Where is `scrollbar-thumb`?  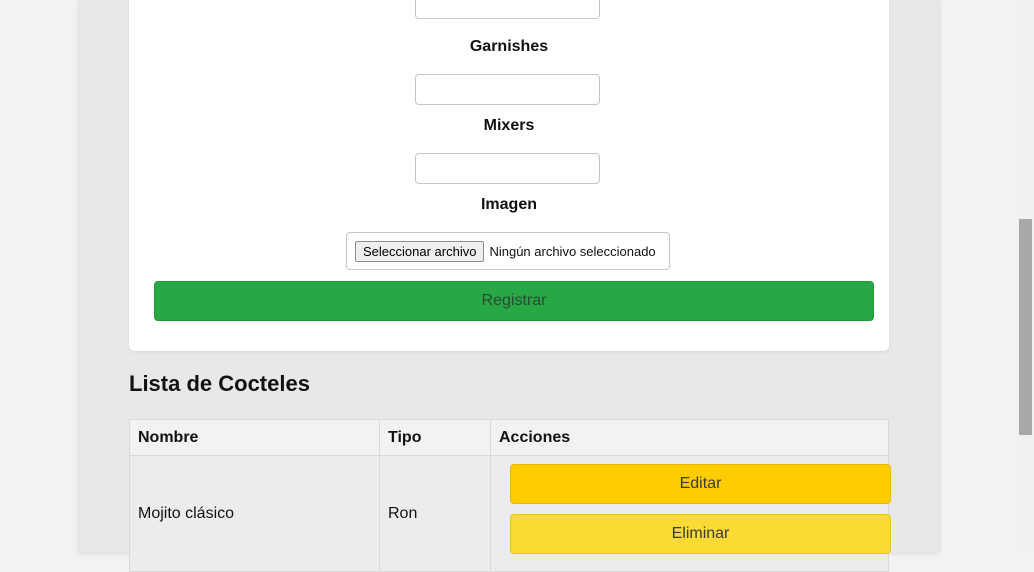
scrollbar-thumb is located at coordinates (1025, 327).